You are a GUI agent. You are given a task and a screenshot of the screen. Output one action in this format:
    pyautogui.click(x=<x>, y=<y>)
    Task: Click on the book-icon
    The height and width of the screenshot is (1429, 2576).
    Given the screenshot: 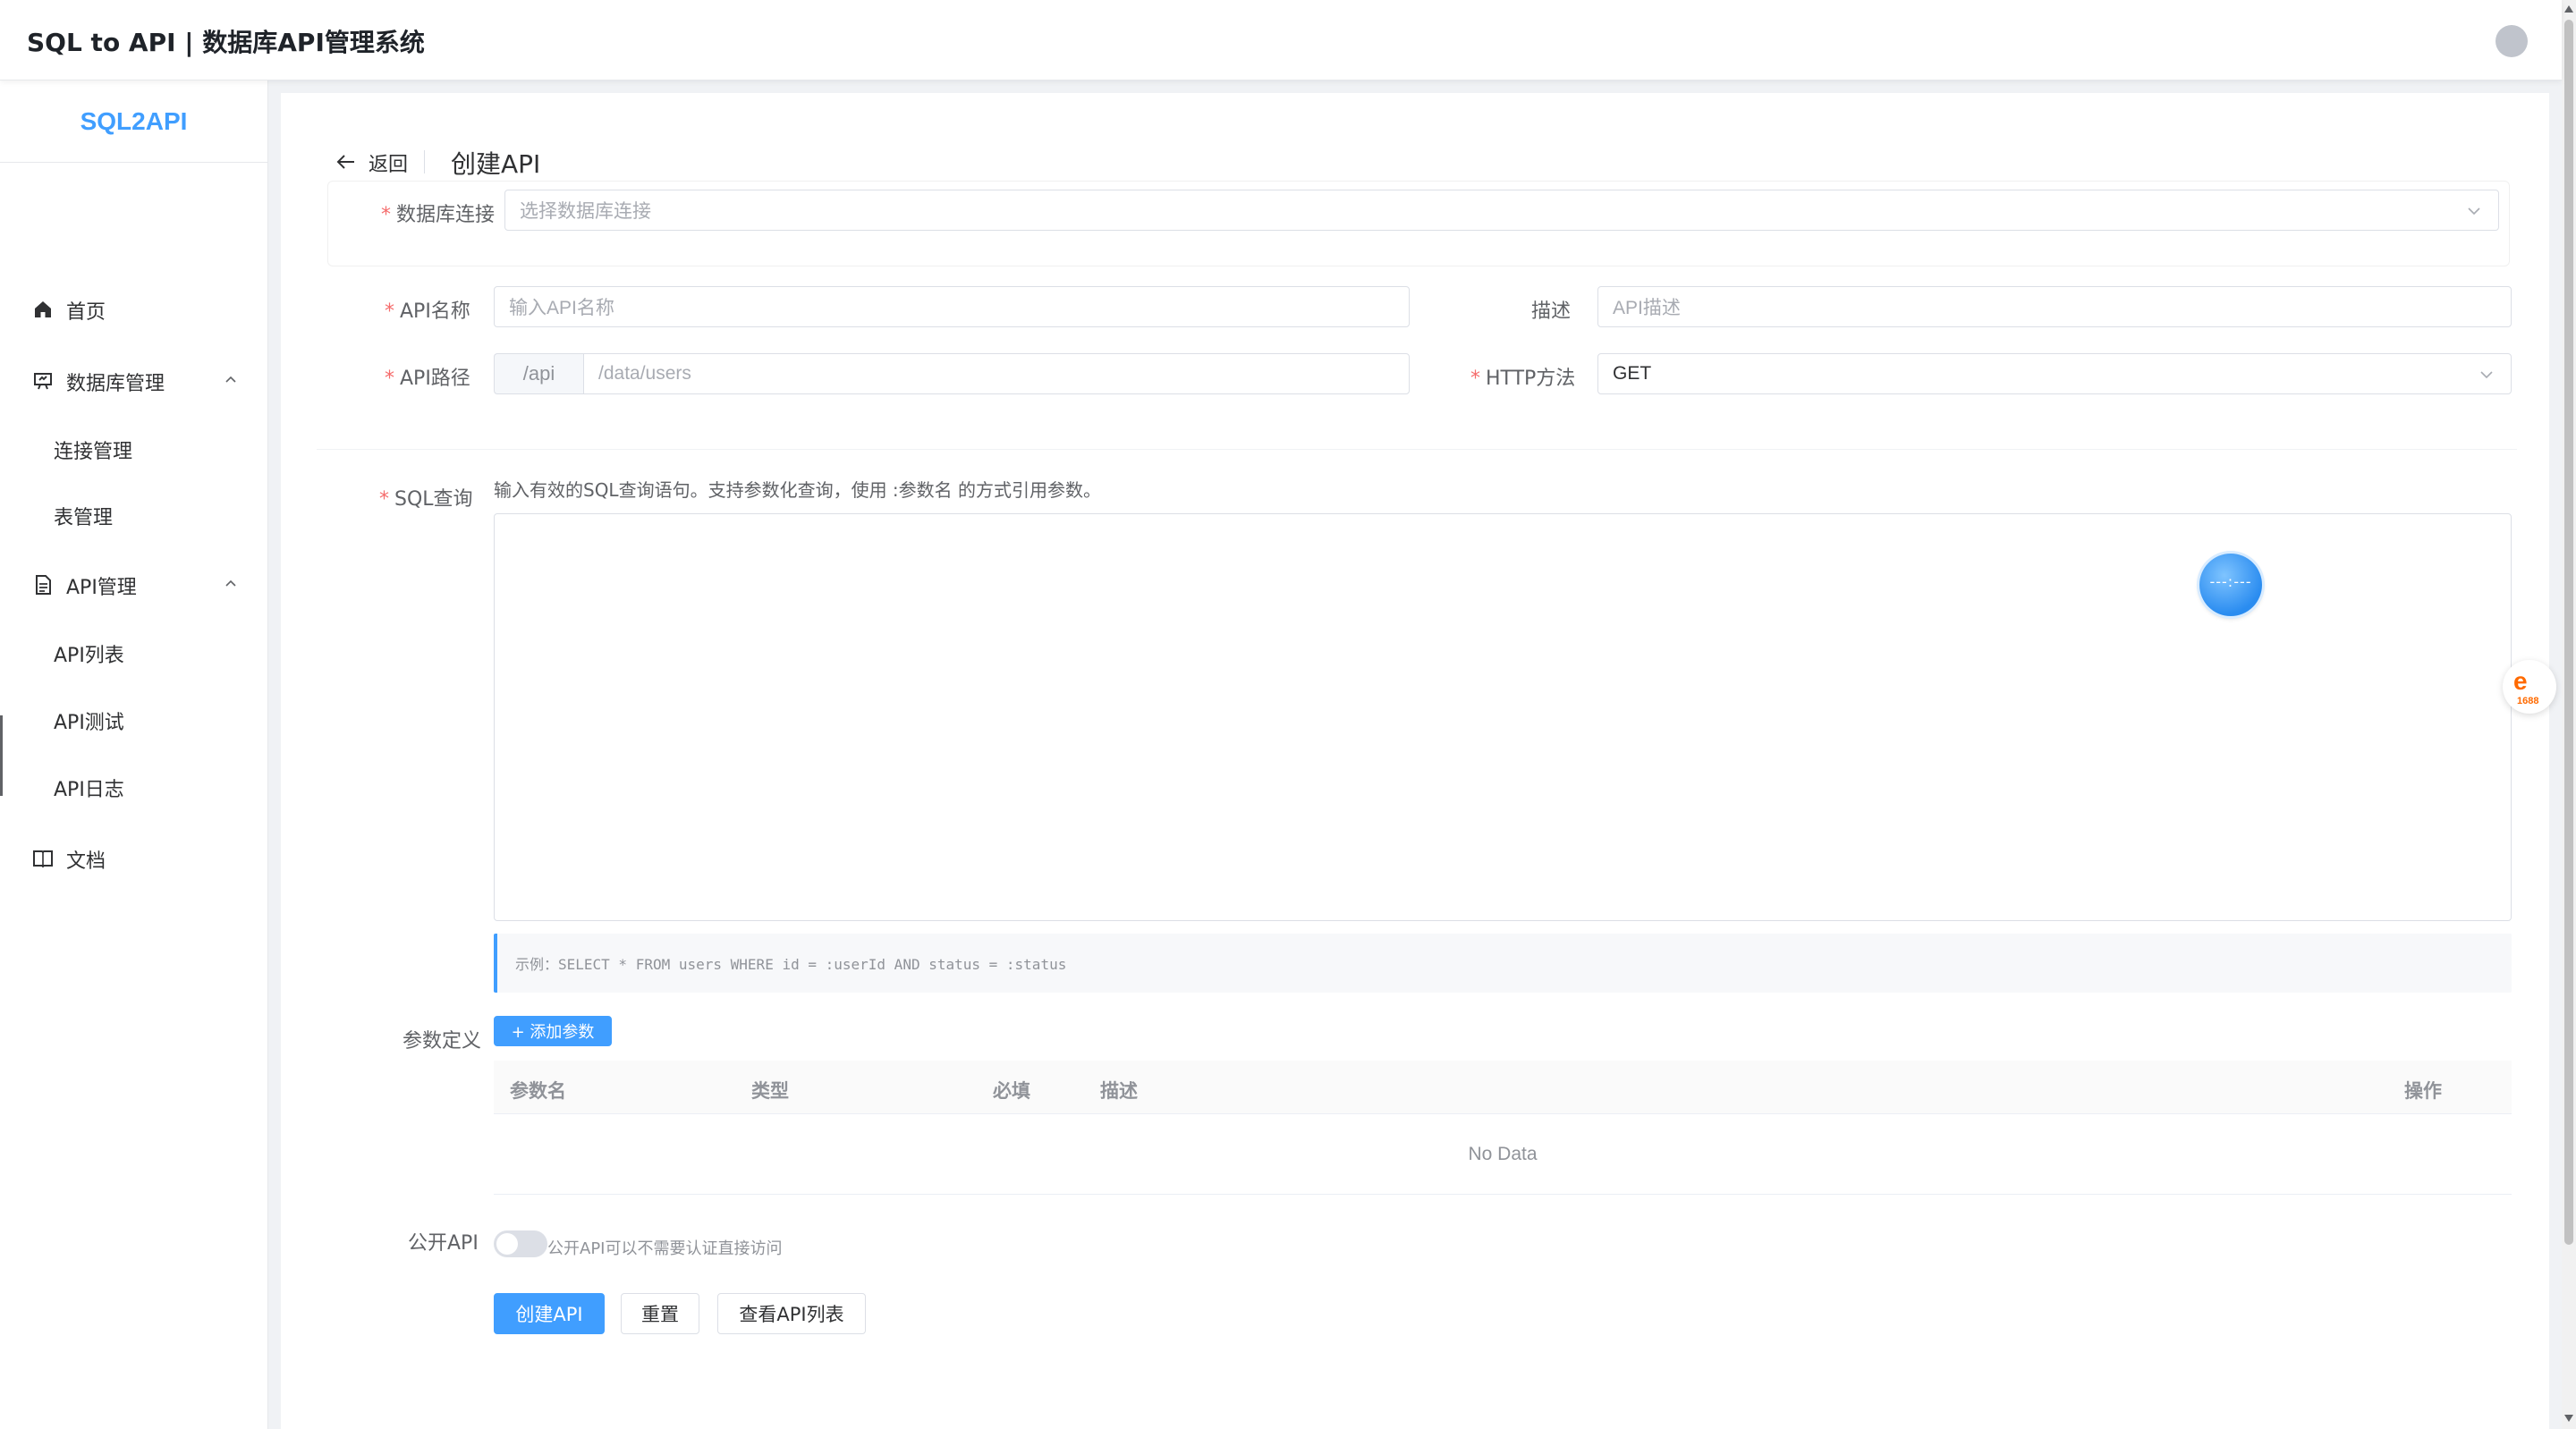 What is the action you would take?
    pyautogui.click(x=43, y=859)
    